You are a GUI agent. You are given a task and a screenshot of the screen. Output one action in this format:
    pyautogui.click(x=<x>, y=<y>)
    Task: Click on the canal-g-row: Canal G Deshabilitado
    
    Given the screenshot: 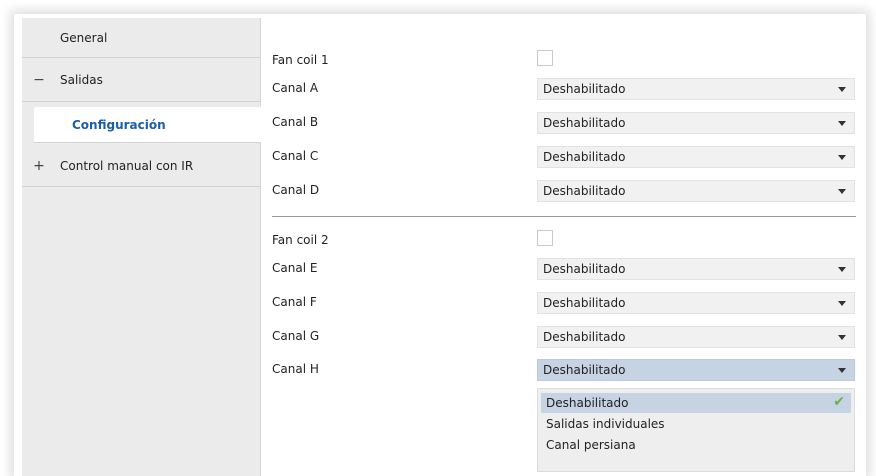 What is the action you would take?
    pyautogui.click(x=567, y=337)
    